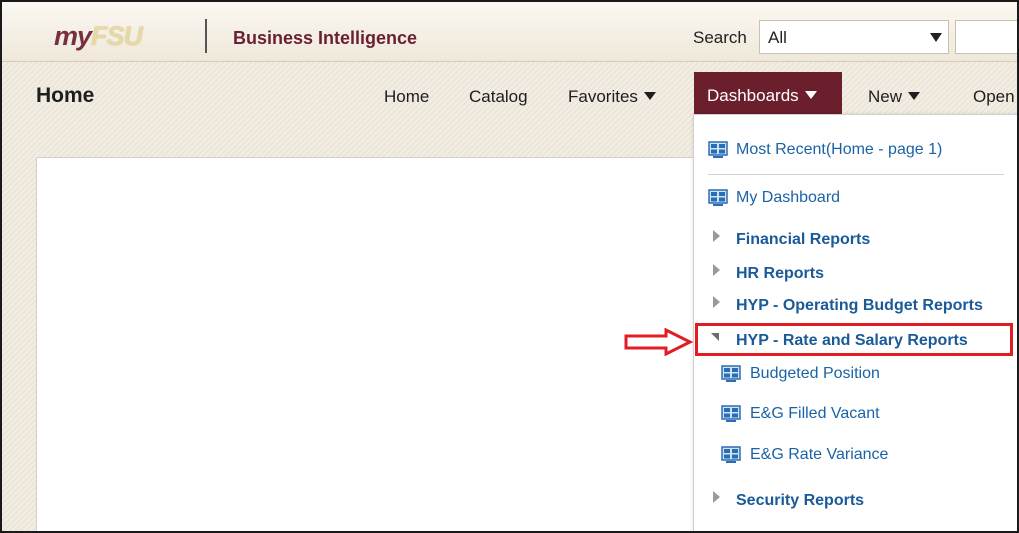 This screenshot has height=533, width=1019. I want to click on search-input, so click(986, 37).